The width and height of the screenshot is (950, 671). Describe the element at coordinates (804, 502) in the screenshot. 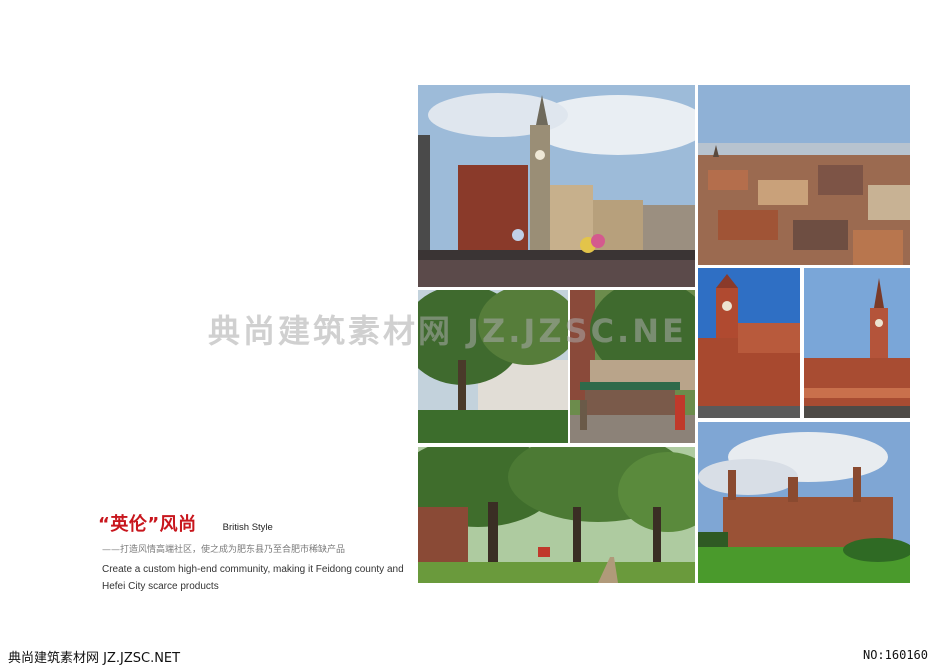

I see `photo-manor-house` at that location.